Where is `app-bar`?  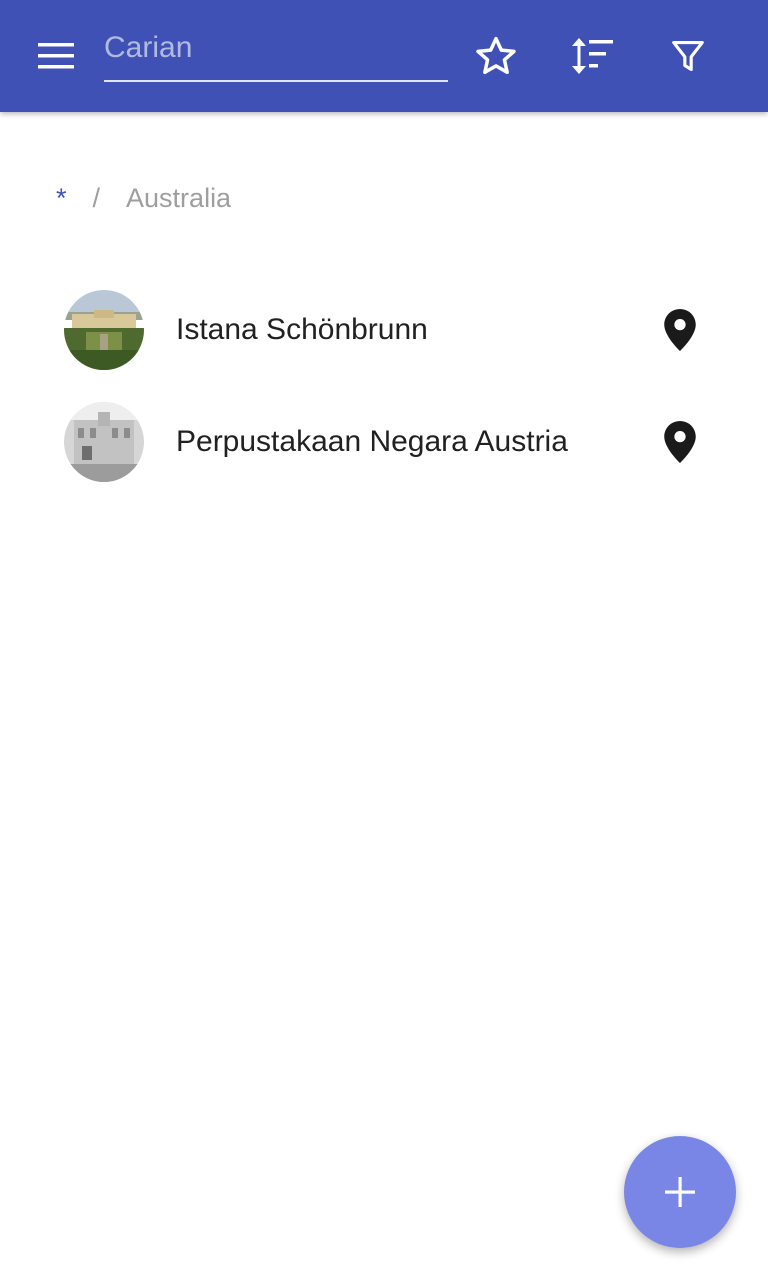
app-bar is located at coordinates (384, 56).